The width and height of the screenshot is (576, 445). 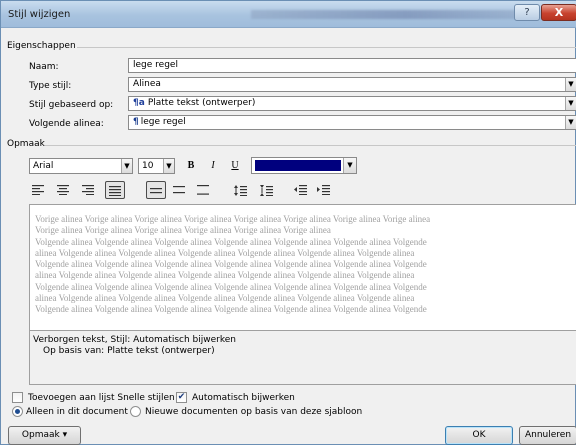 I want to click on one-half-spacing-icon, so click(x=179, y=190).